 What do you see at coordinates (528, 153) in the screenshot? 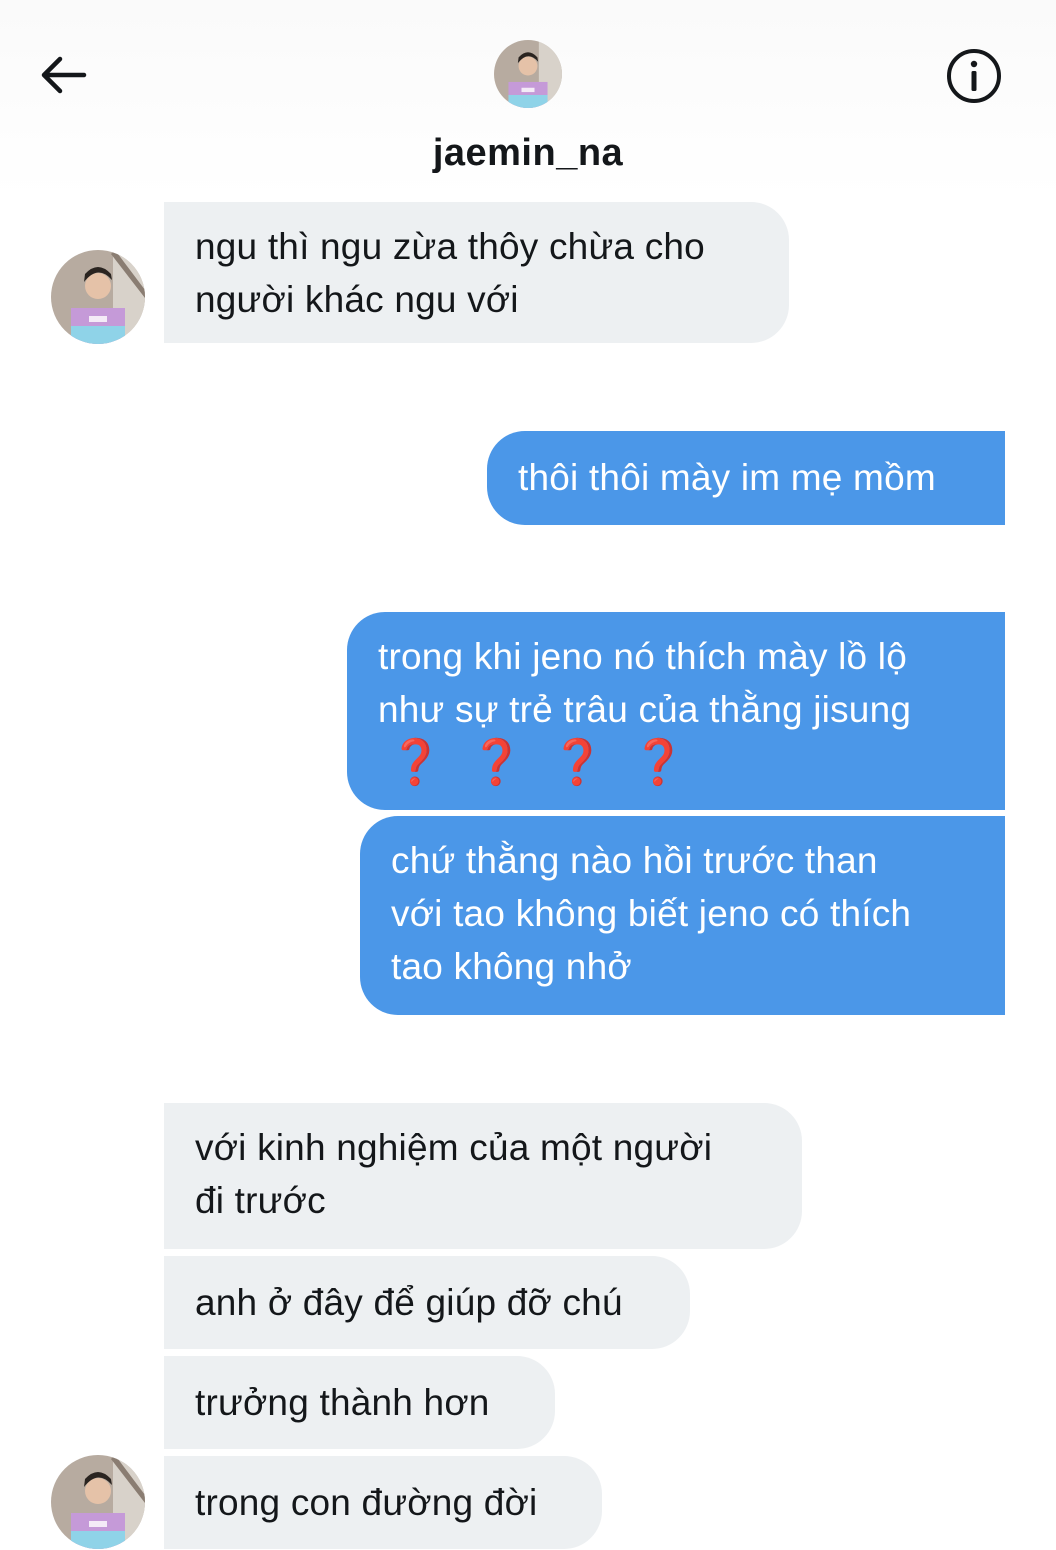
I see `conversation-title: jaemin_na` at bounding box center [528, 153].